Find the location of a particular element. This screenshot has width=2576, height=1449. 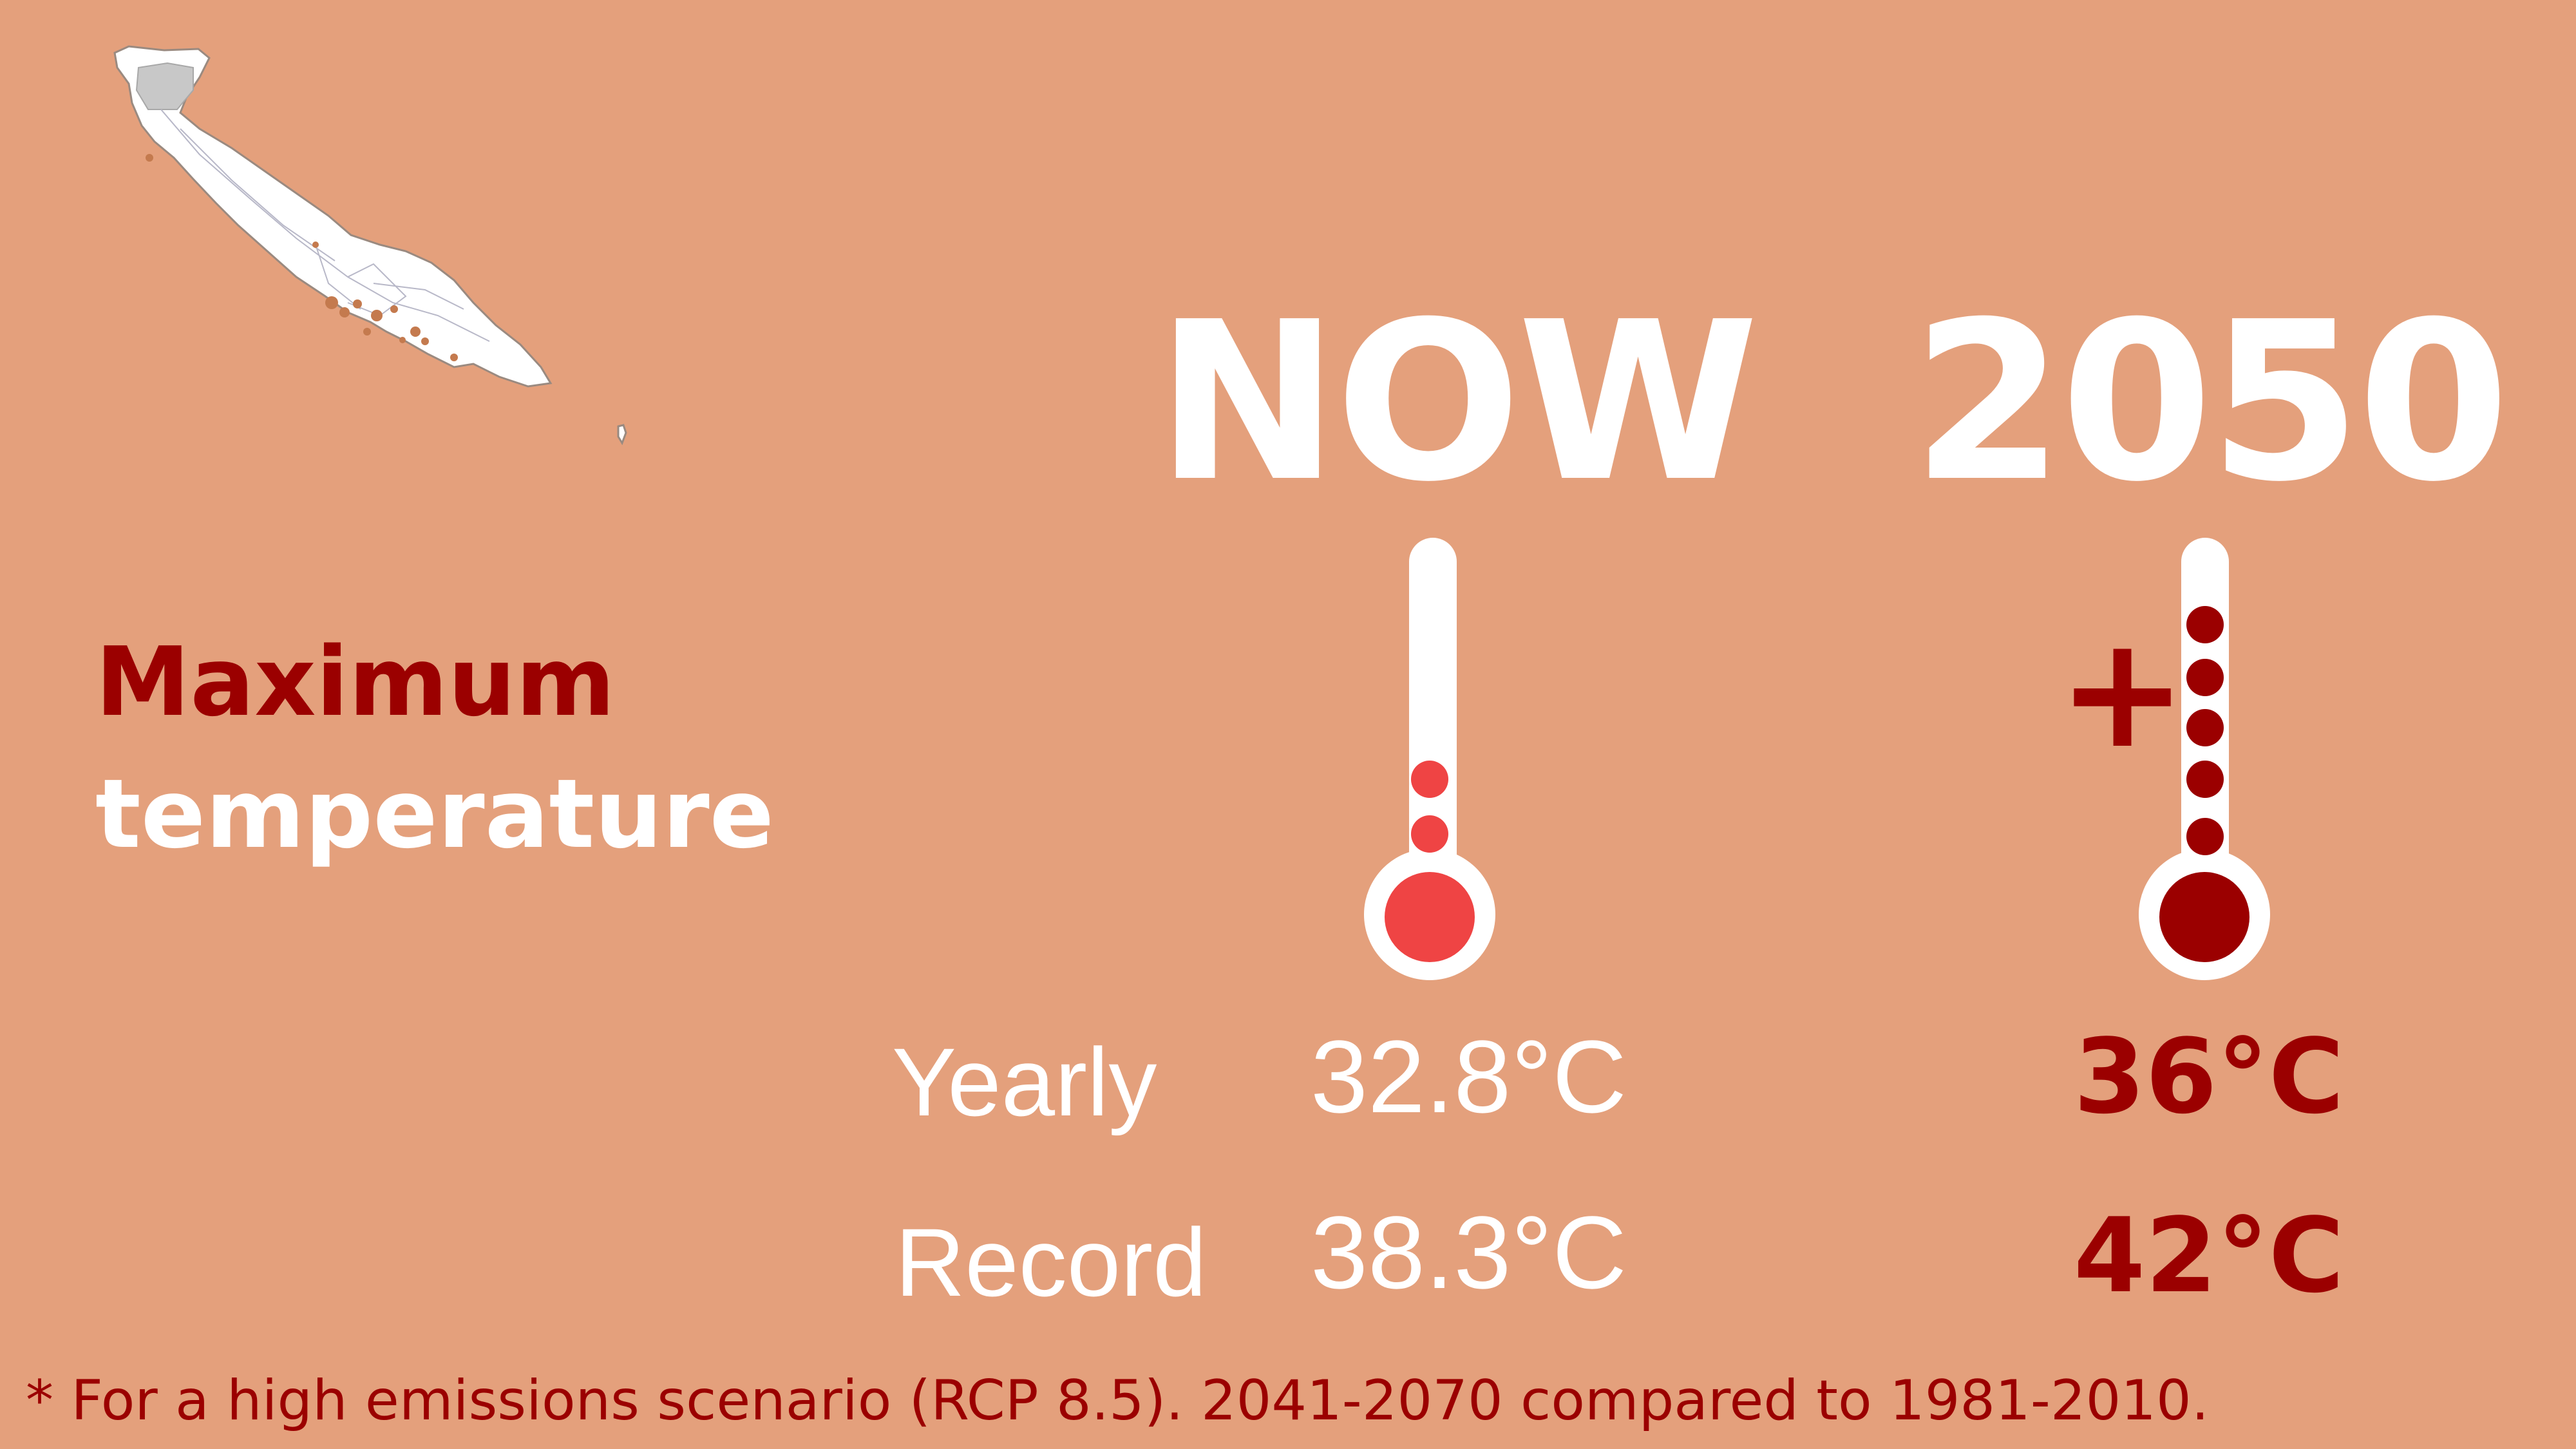

now-thermometer-icon is located at coordinates (1430, 759).